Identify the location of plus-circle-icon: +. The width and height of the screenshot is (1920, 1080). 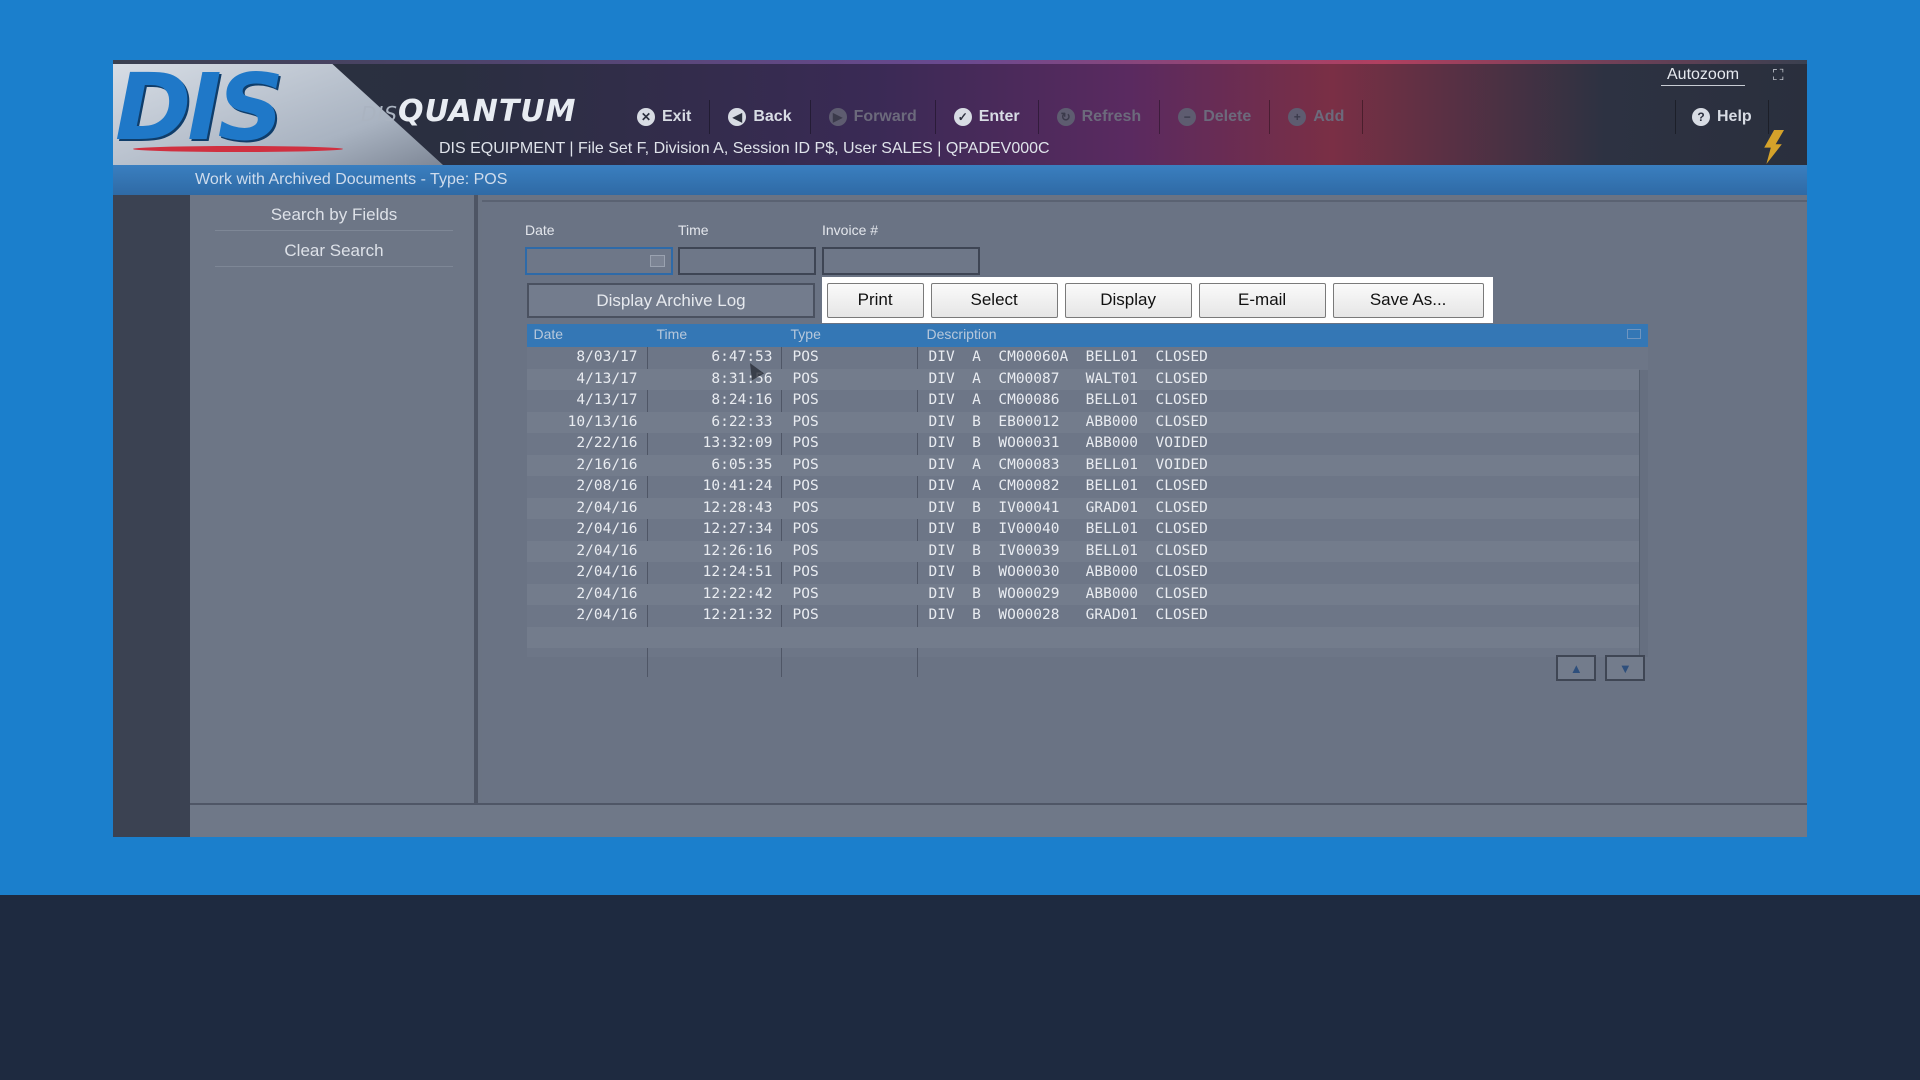
(1297, 117).